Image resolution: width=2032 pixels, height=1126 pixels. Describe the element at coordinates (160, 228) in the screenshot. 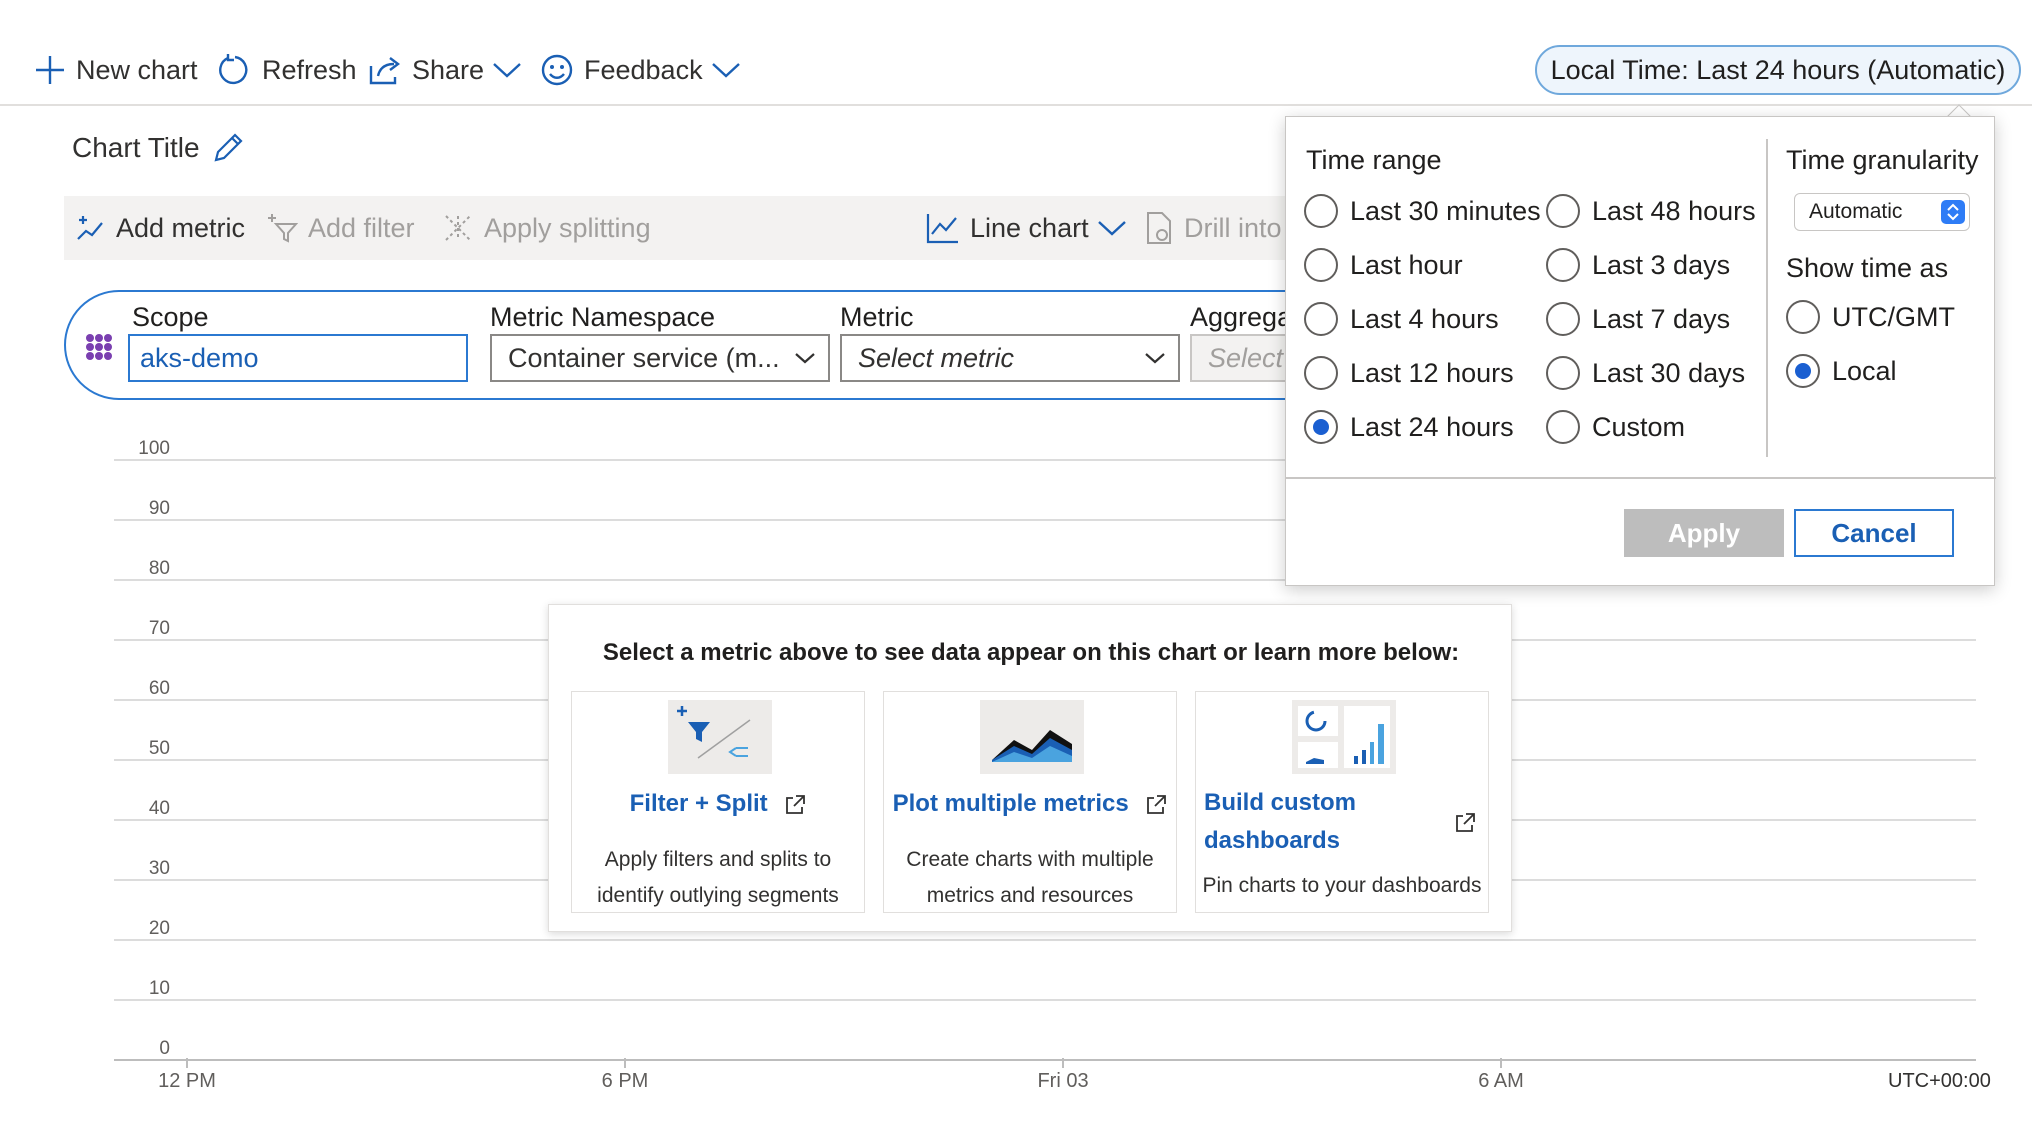

I see `add-metric-button: Add metric` at that location.